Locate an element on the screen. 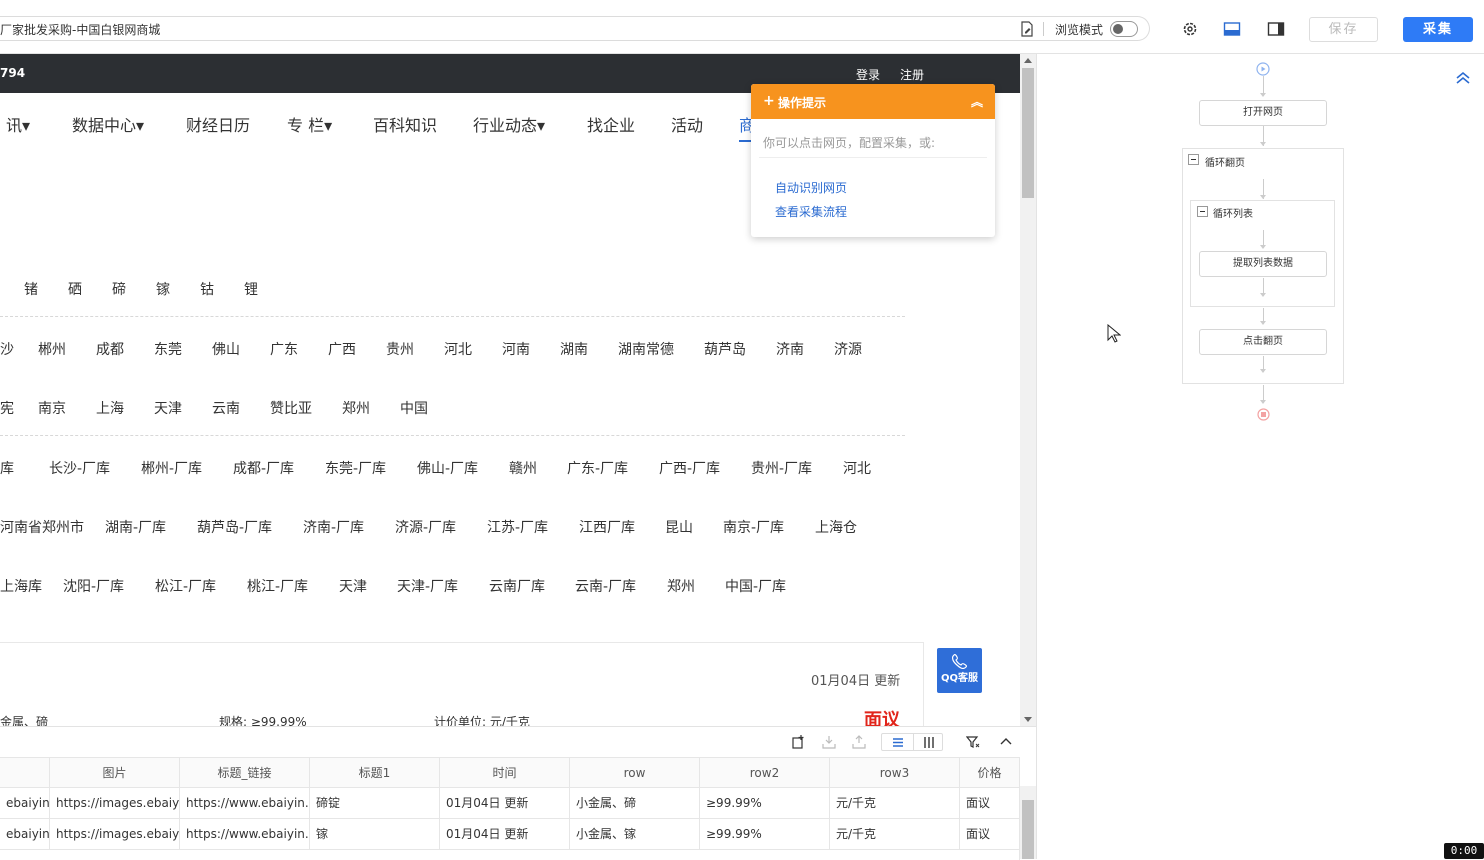  filter-warehouse: 湖南-厂库 is located at coordinates (135, 527).